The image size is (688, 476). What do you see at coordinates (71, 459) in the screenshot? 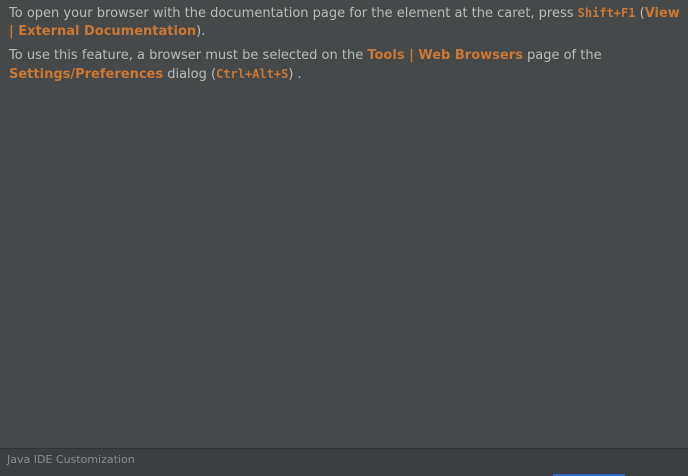
I see `footer-category-label: Java IDE Customization` at bounding box center [71, 459].